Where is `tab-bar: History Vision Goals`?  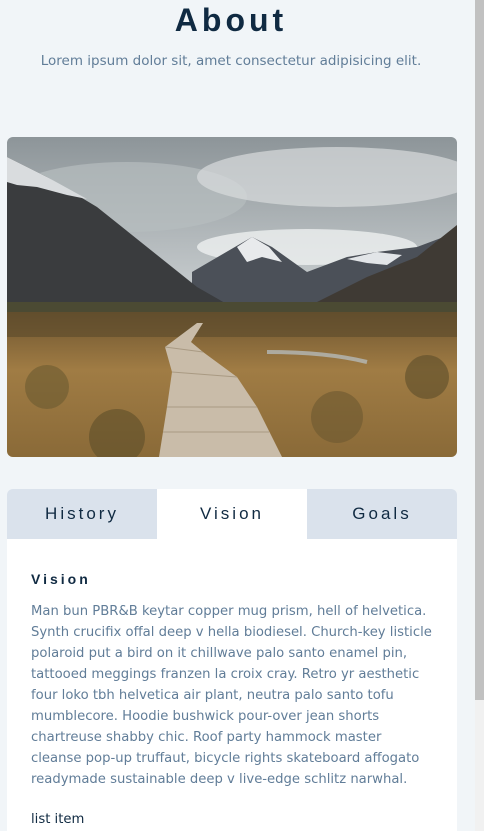
tab-bar: History Vision Goals is located at coordinates (232, 514).